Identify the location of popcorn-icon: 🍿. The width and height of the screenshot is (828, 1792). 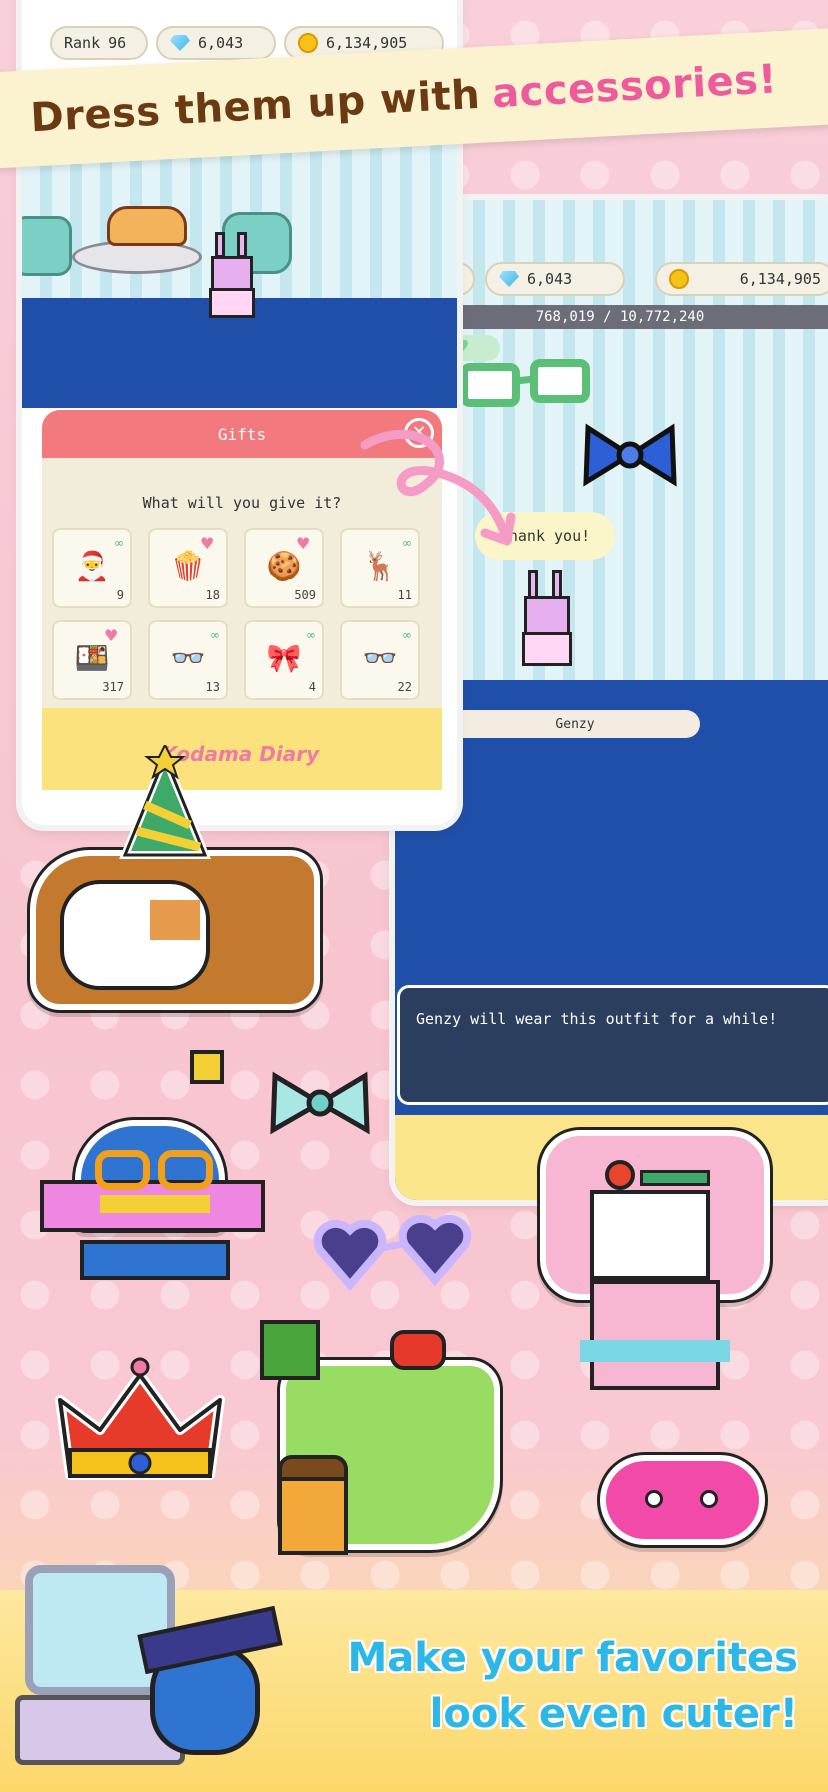
(188, 566).